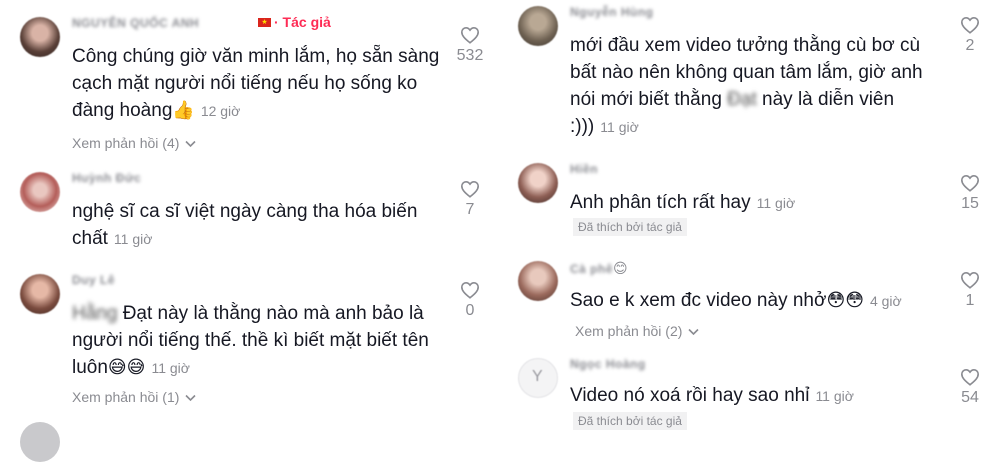 The height and width of the screenshot is (462, 1000). I want to click on like-count: 0, so click(470, 310).